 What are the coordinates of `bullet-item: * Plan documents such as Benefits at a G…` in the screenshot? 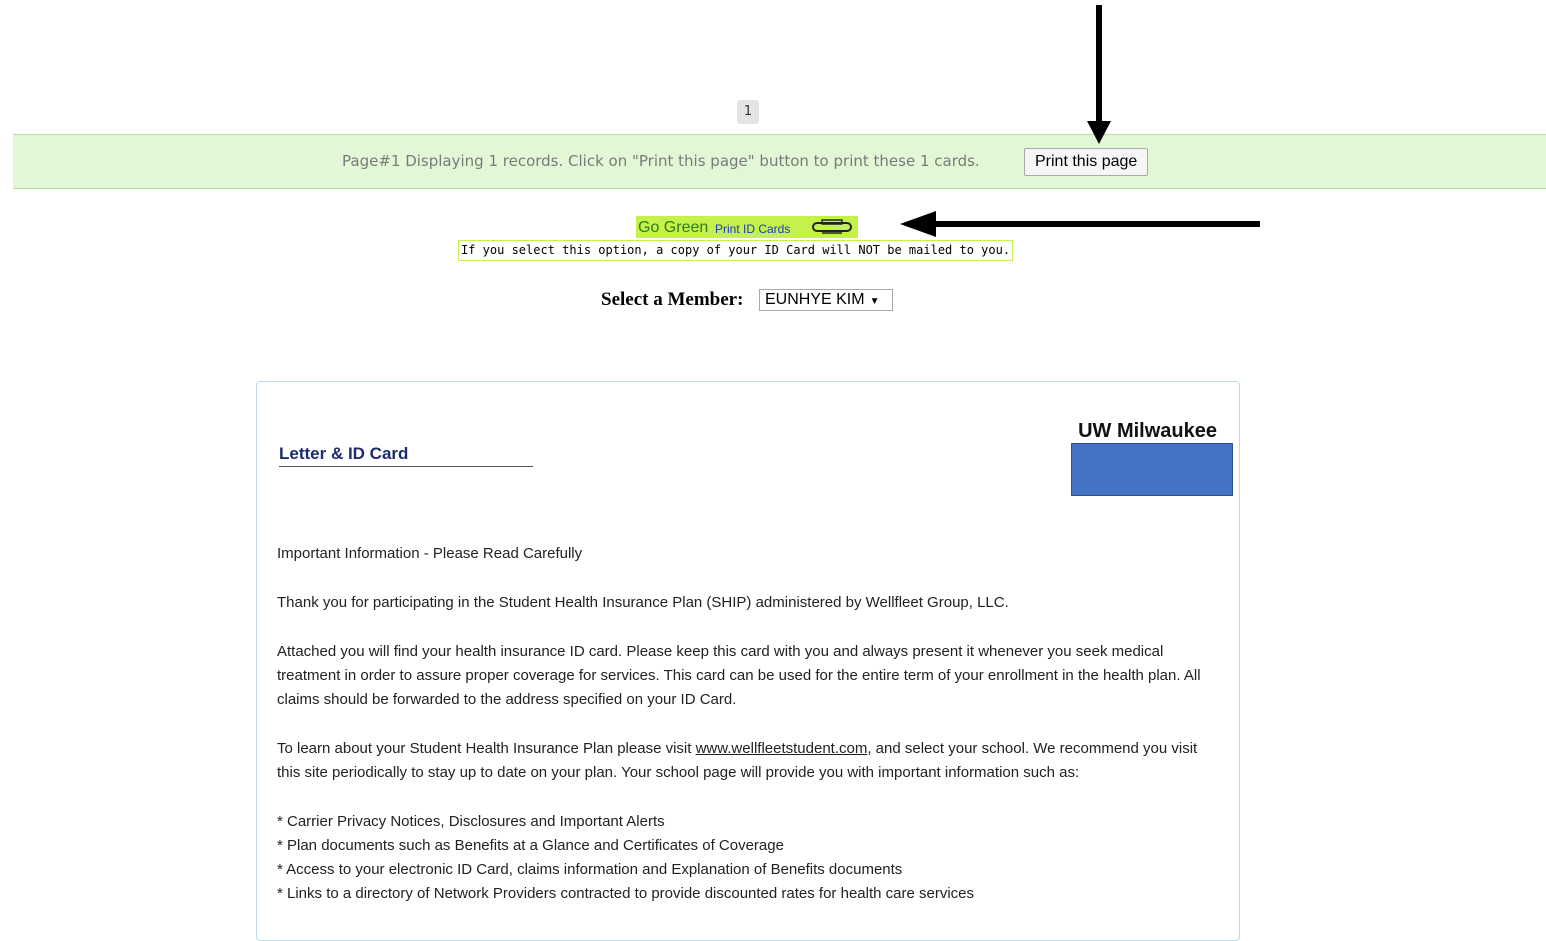 It's located at (530, 845).